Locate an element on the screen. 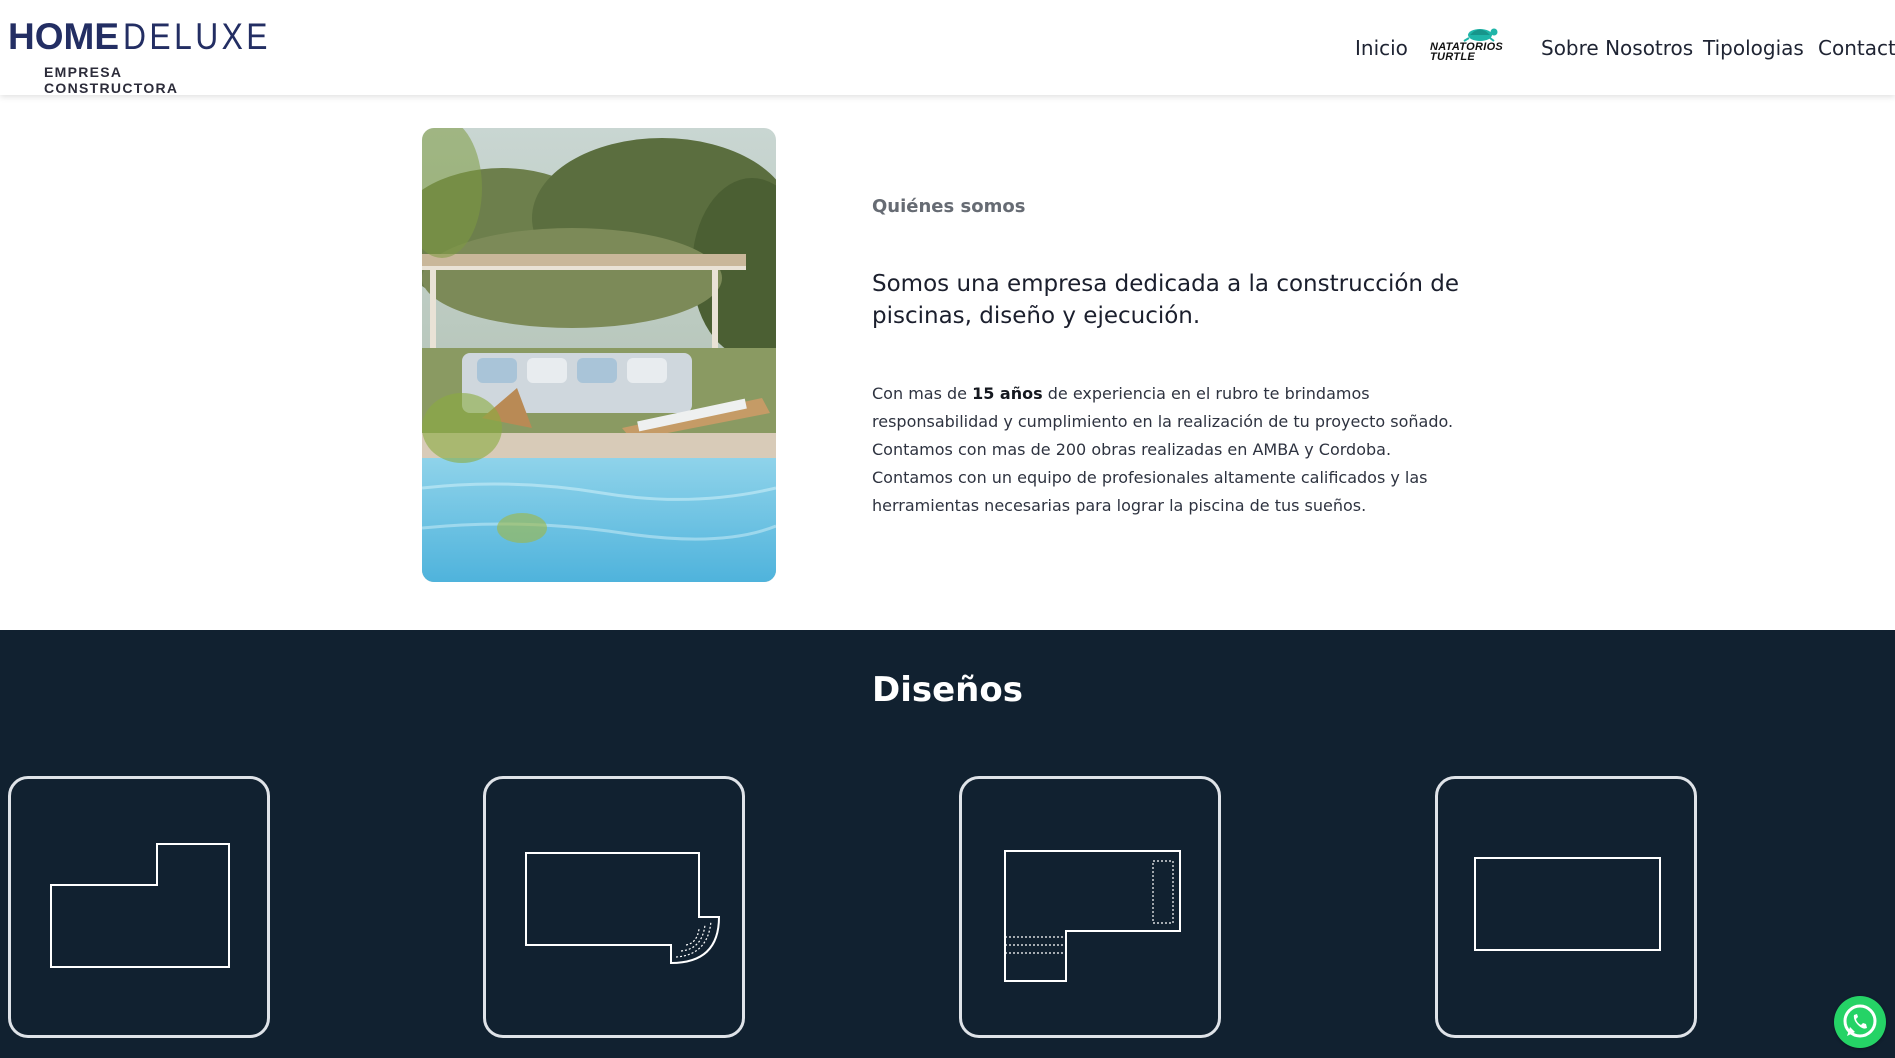 The height and width of the screenshot is (1058, 1895). rectangle-pool-with-rounded-steps-icon is located at coordinates (623, 908).